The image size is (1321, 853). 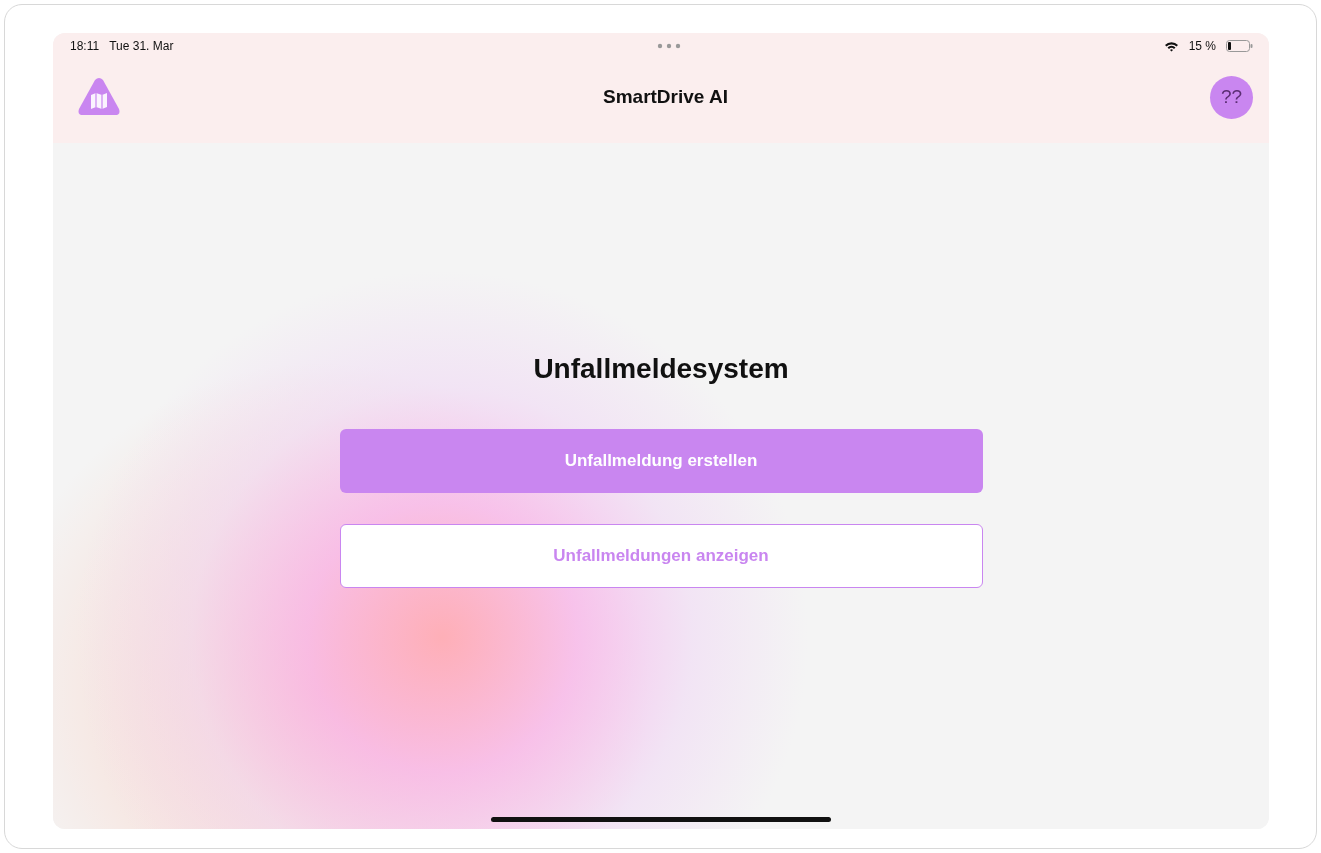 I want to click on user-avatar: ??, so click(x=1231, y=97).